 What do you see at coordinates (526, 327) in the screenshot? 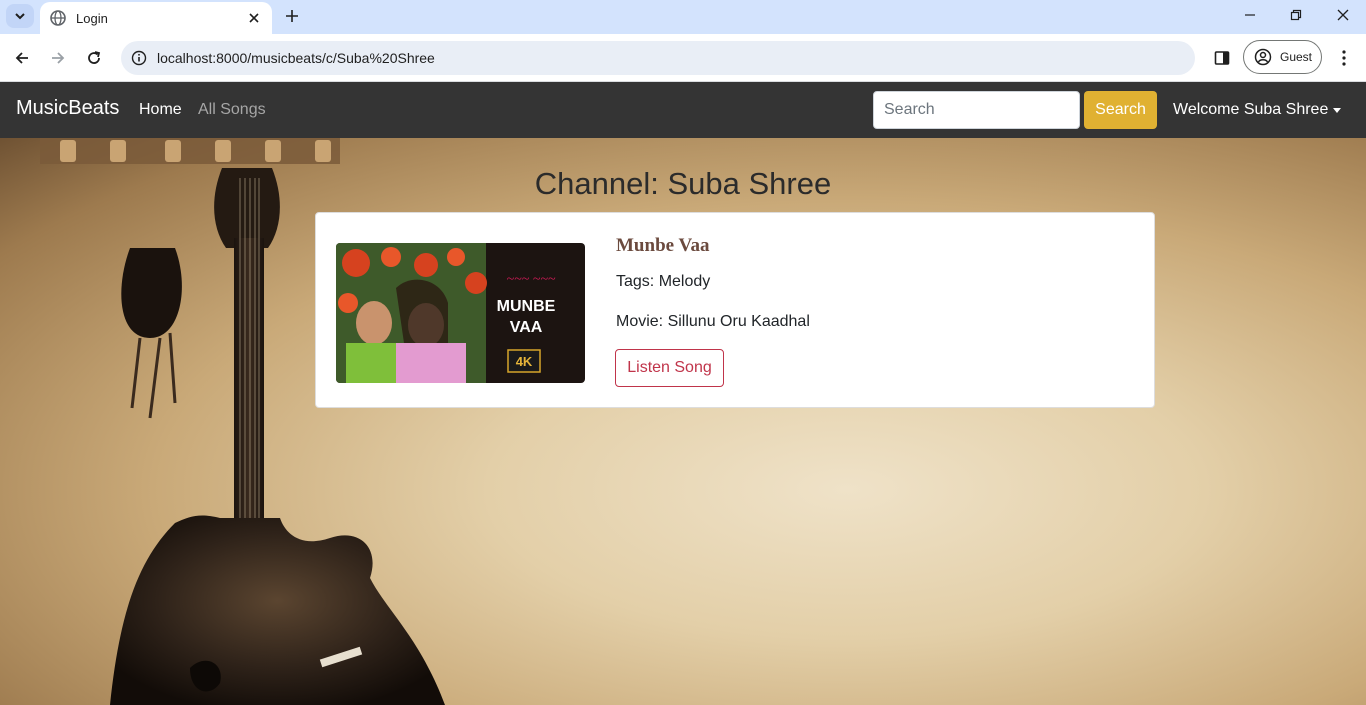
I see `thumbnail-title-line2: VAA` at bounding box center [526, 327].